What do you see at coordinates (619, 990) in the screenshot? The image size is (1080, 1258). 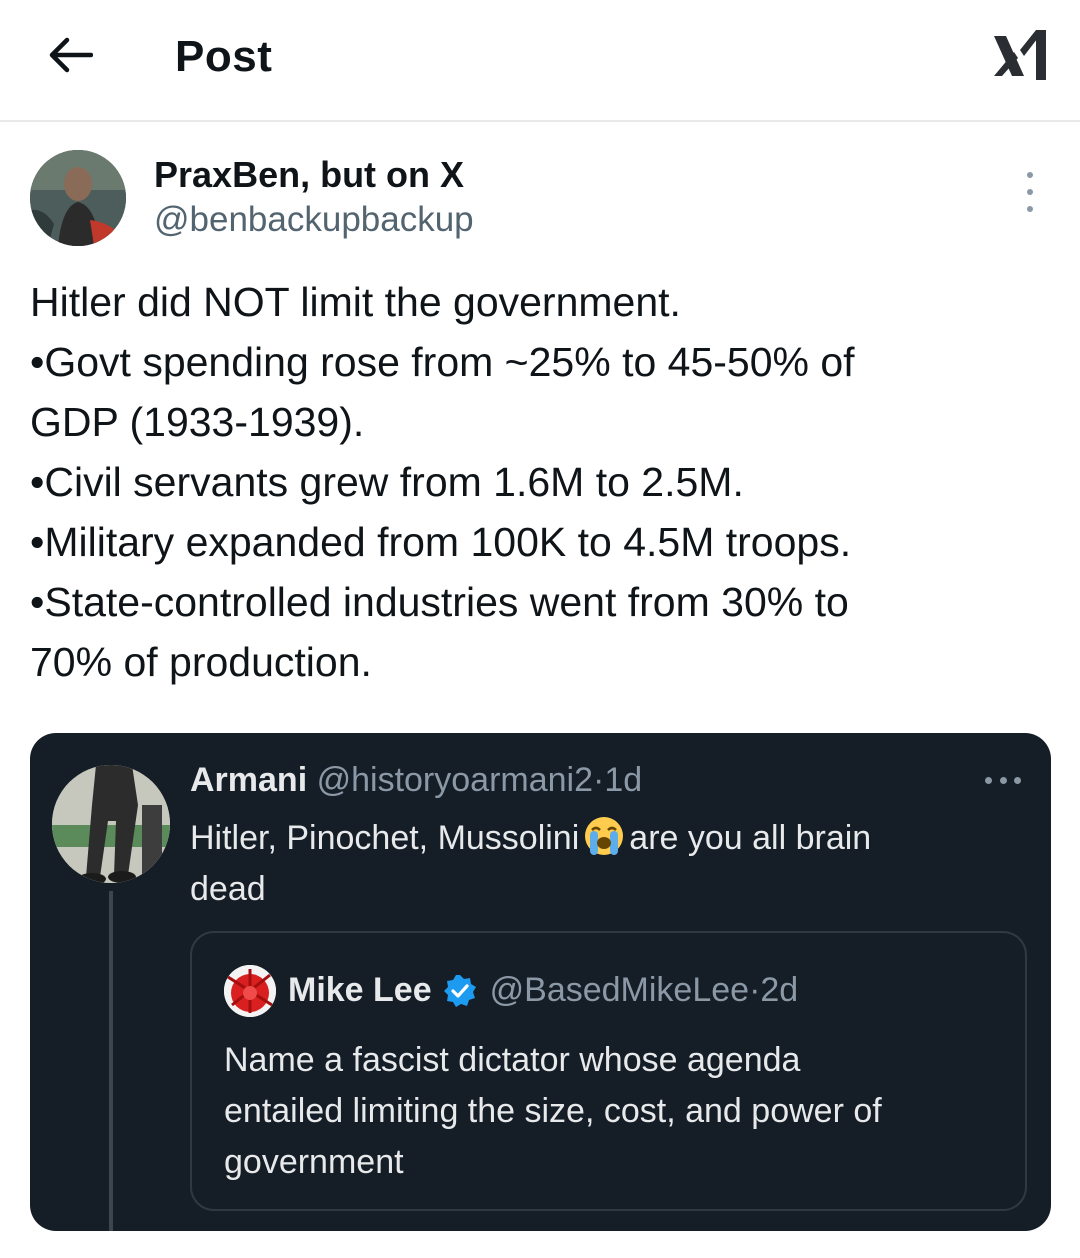 I see `nested-author-handle: @BasedMikeLee` at bounding box center [619, 990].